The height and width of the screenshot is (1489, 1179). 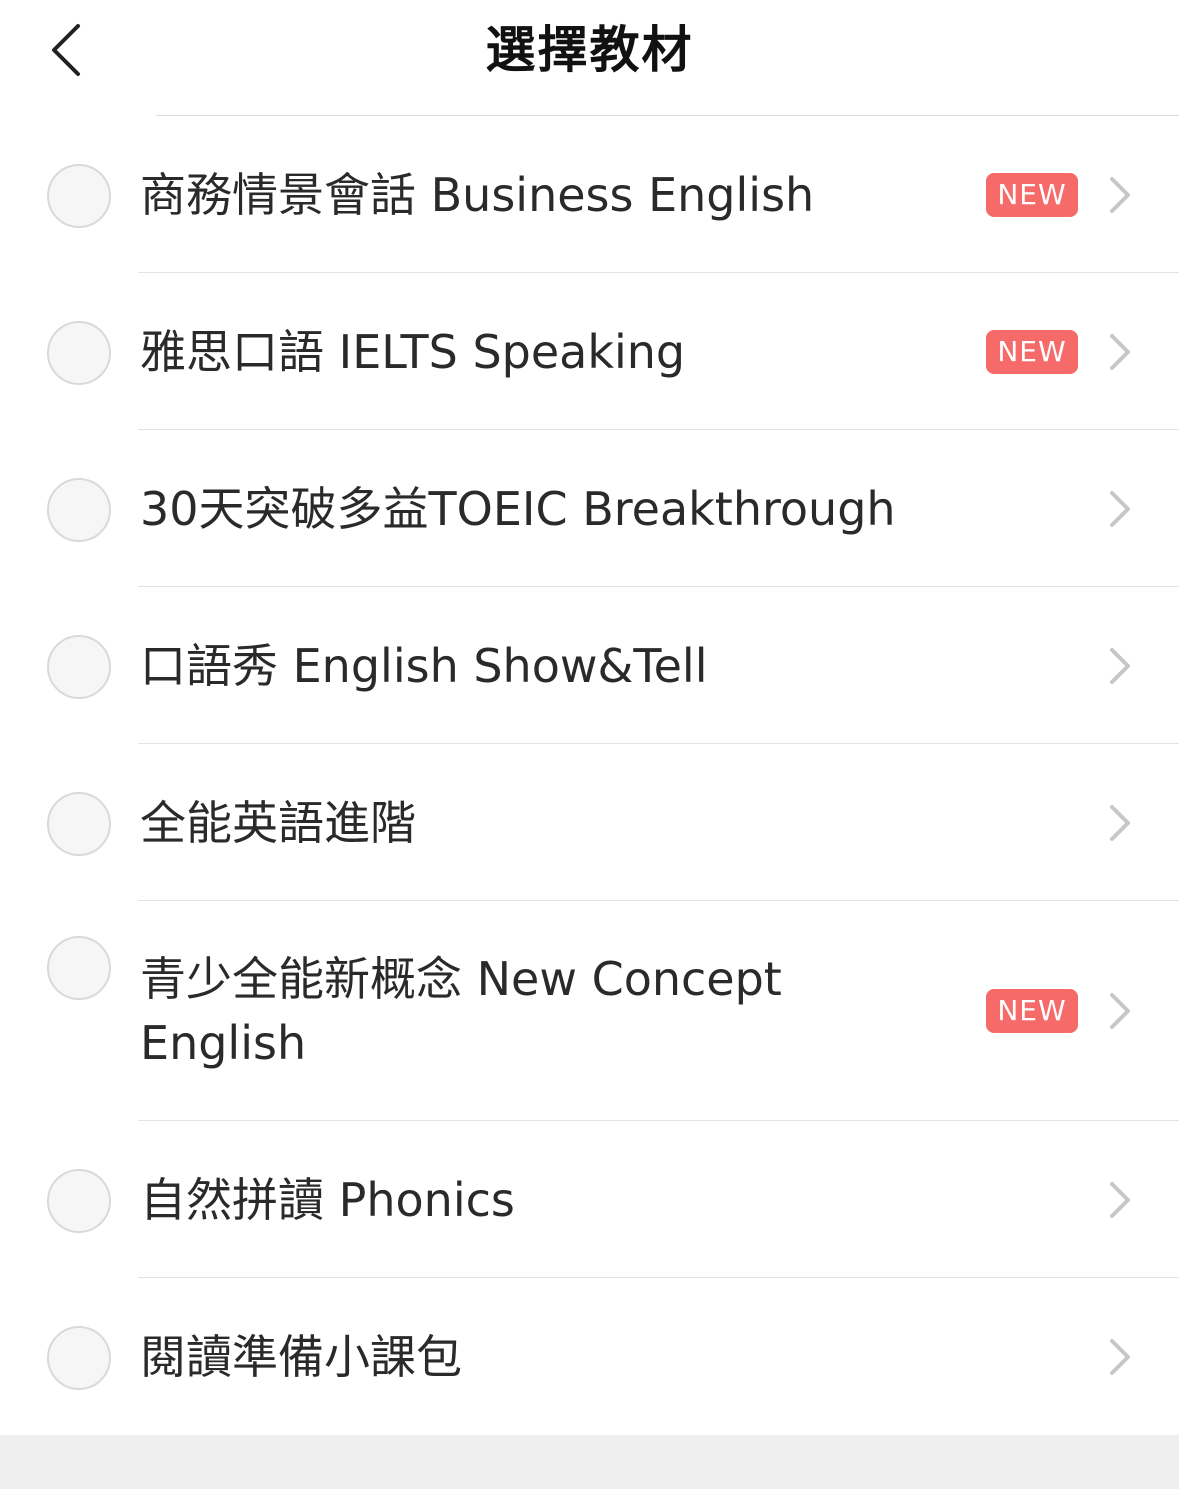 I want to click on material-label: 30天突破多益TOEIC Breakthrough, so click(x=518, y=508).